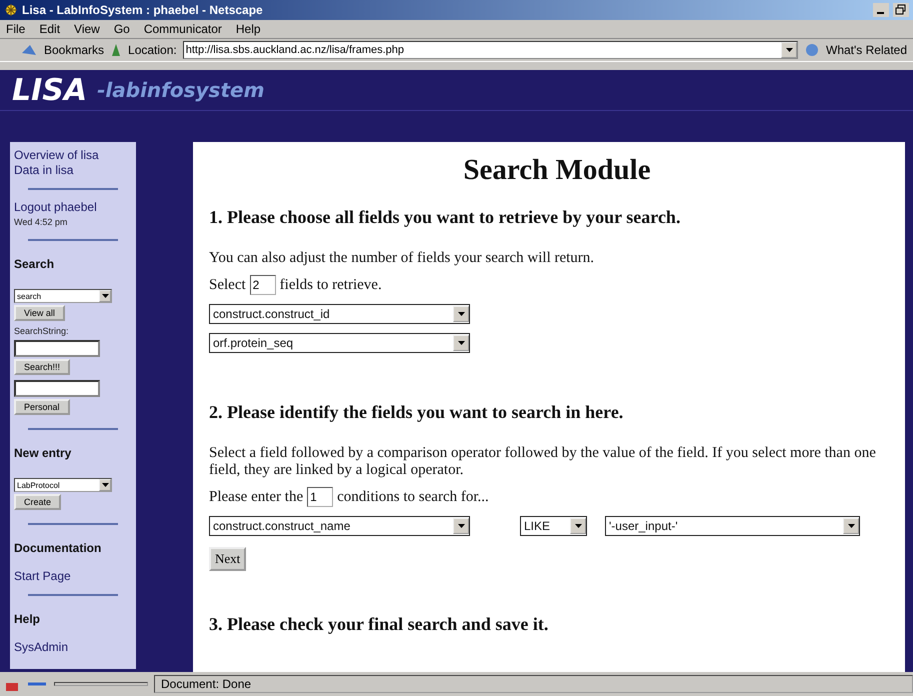  Describe the element at coordinates (263, 285) in the screenshot. I see `count-field: 2` at that location.